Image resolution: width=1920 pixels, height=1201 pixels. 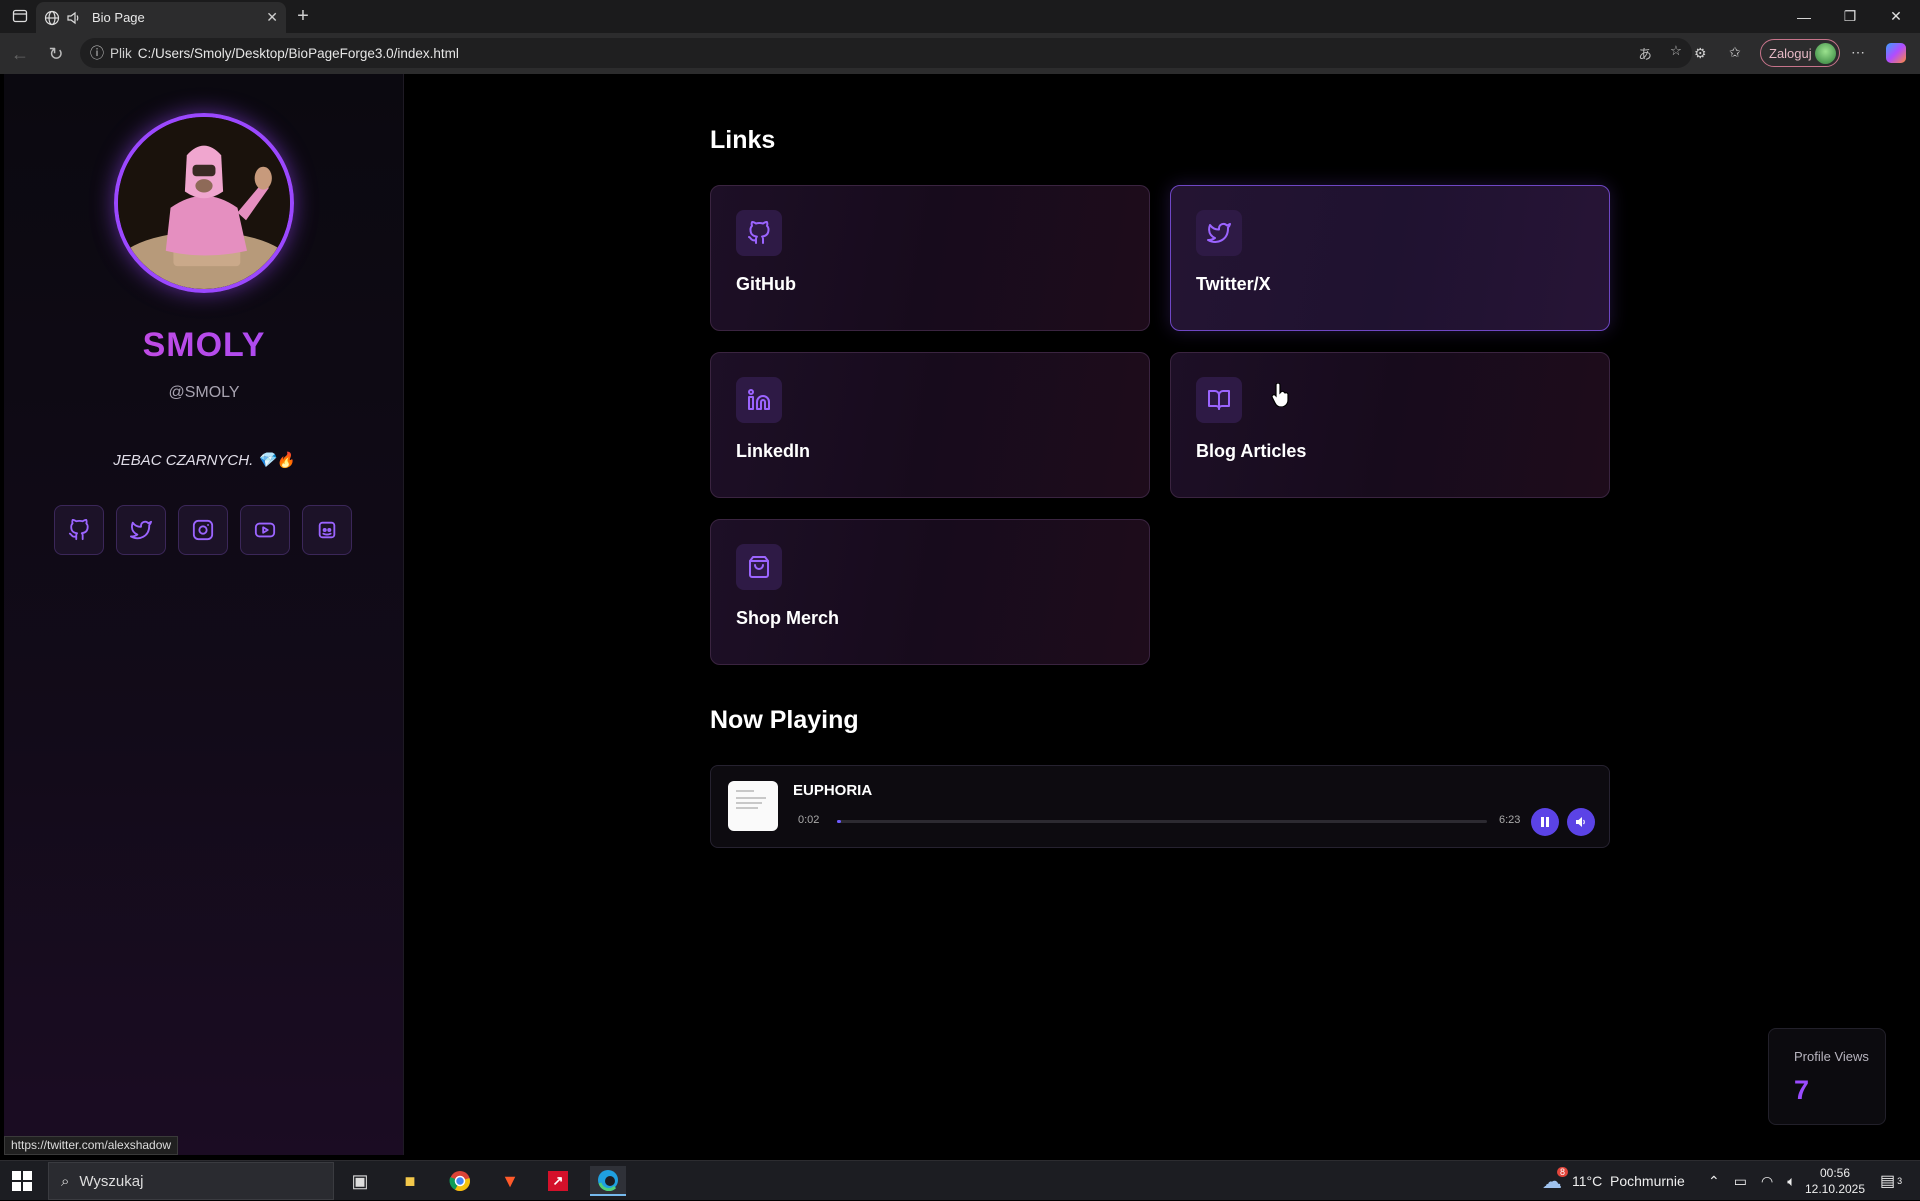 What do you see at coordinates (1891, 1181) in the screenshot?
I see `notifications-icon: ▤ 3` at bounding box center [1891, 1181].